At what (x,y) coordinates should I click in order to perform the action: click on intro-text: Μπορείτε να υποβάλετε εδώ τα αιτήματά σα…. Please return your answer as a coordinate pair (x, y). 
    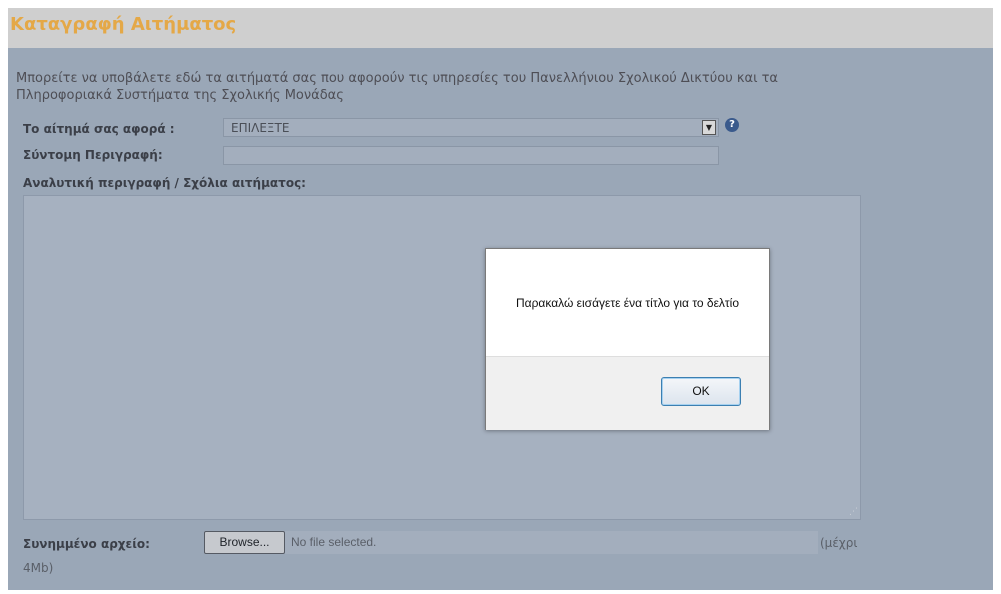
    Looking at the image, I should click on (496, 87).